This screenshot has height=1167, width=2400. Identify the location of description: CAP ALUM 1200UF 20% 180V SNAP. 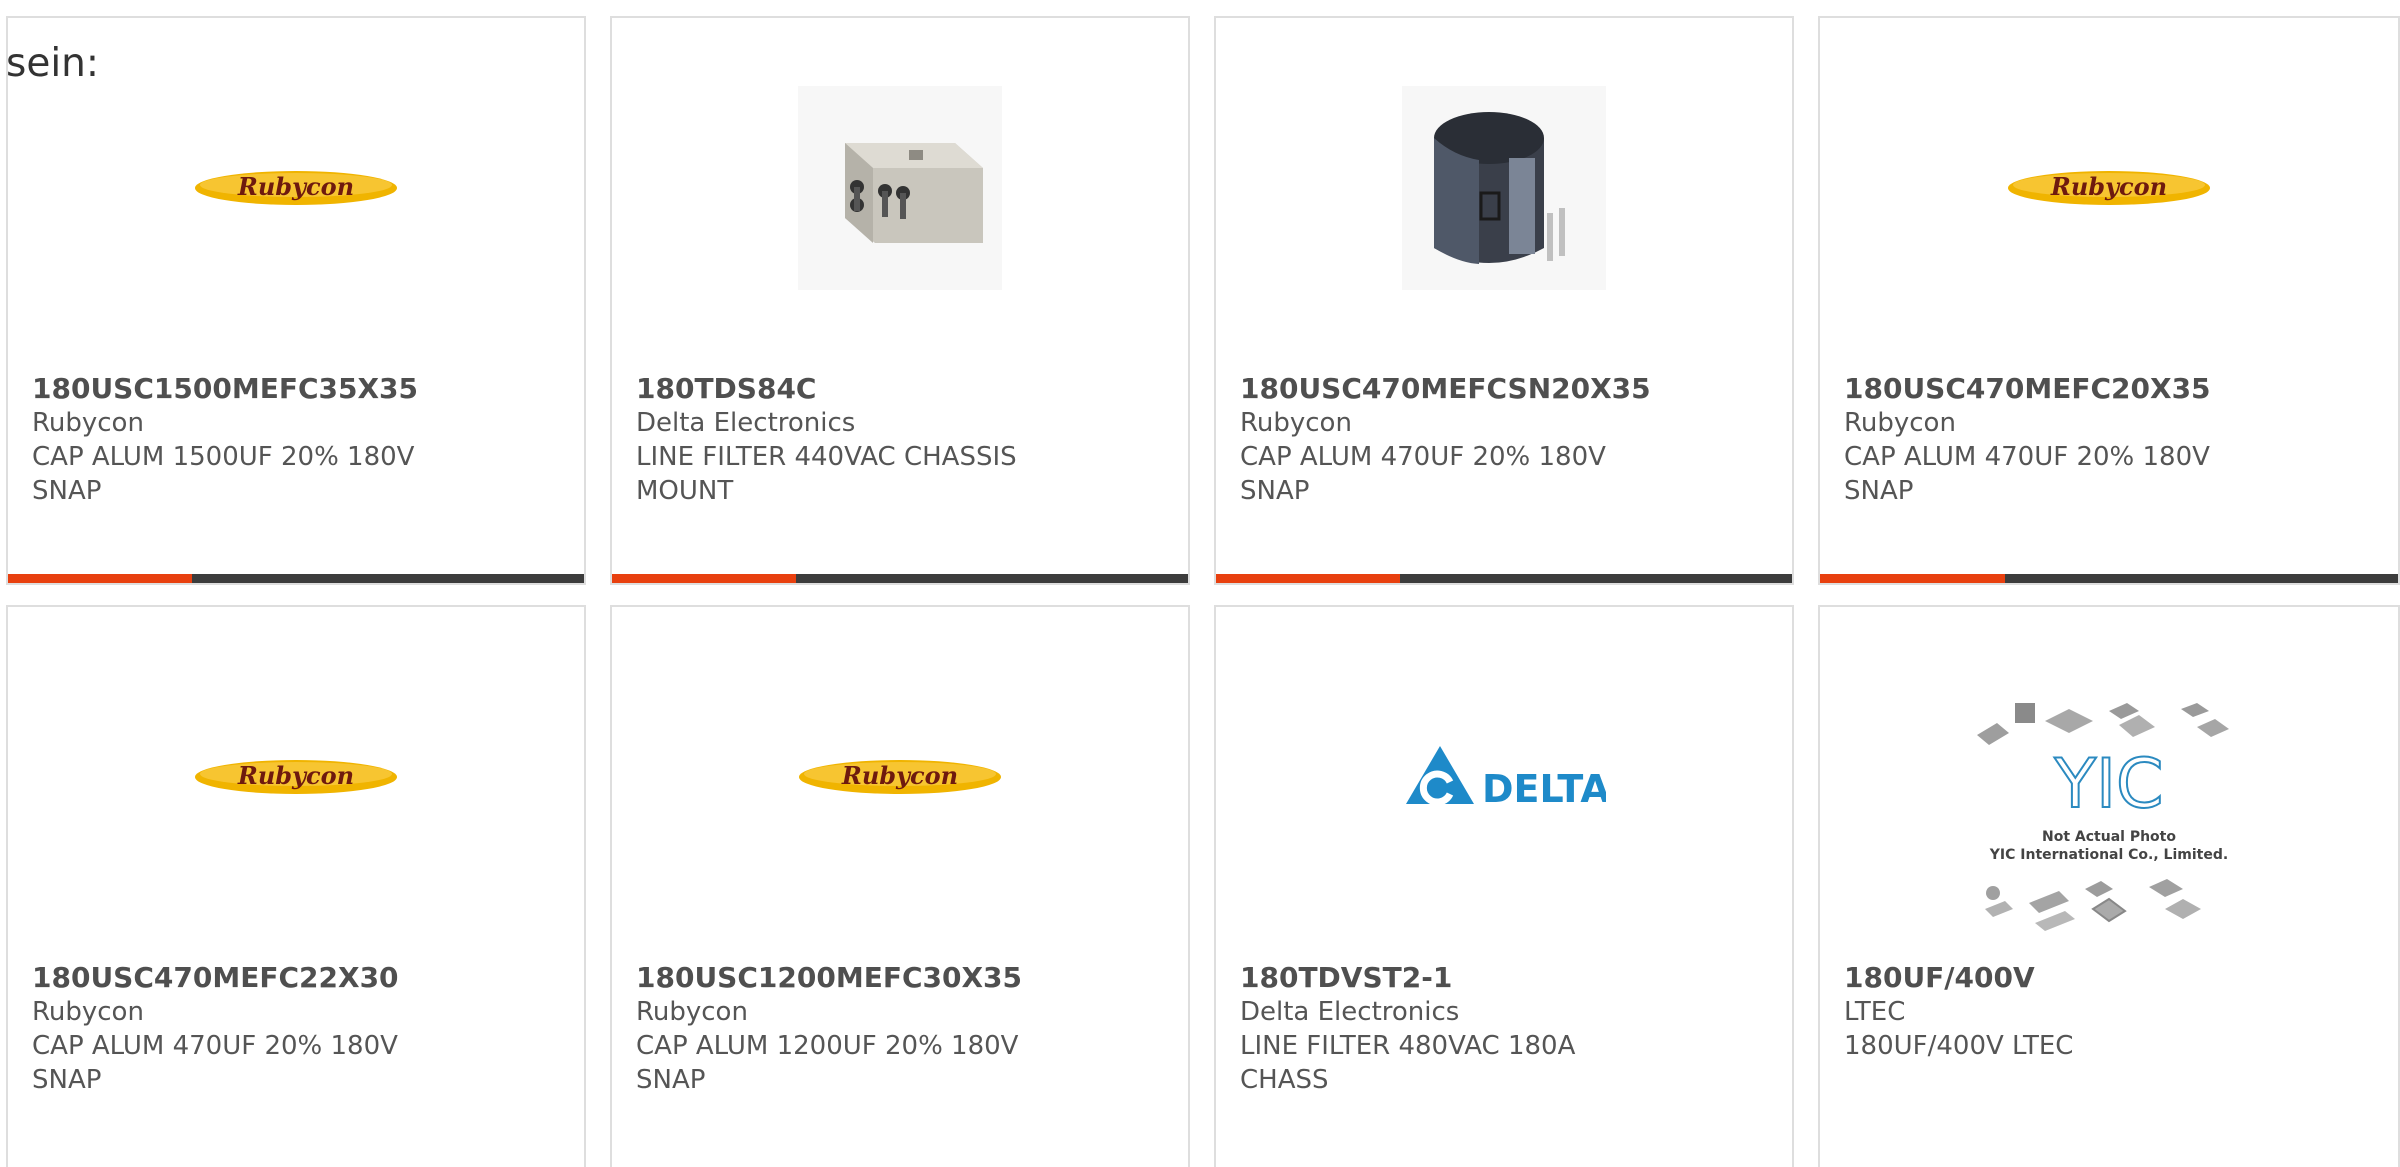
(827, 1063).